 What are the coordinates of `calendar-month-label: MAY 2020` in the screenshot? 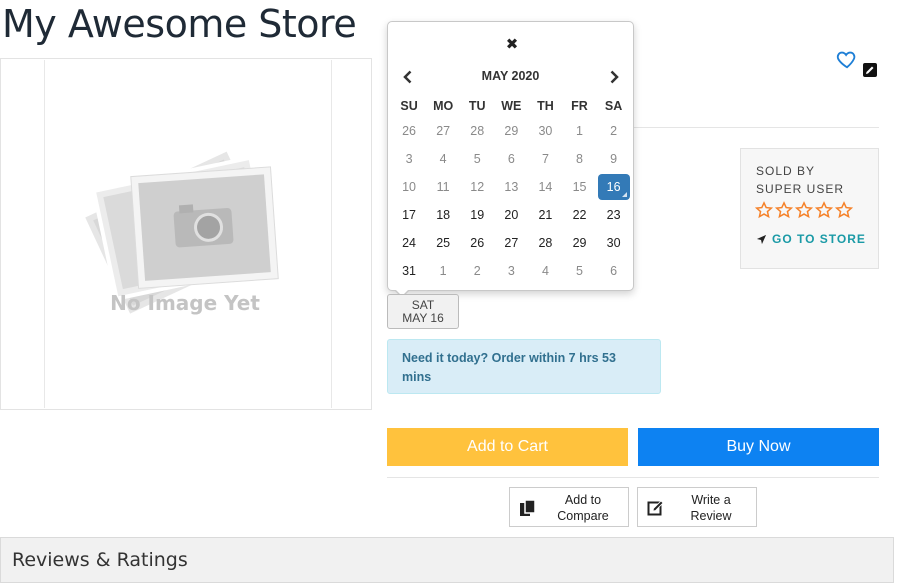 It's located at (510, 76).